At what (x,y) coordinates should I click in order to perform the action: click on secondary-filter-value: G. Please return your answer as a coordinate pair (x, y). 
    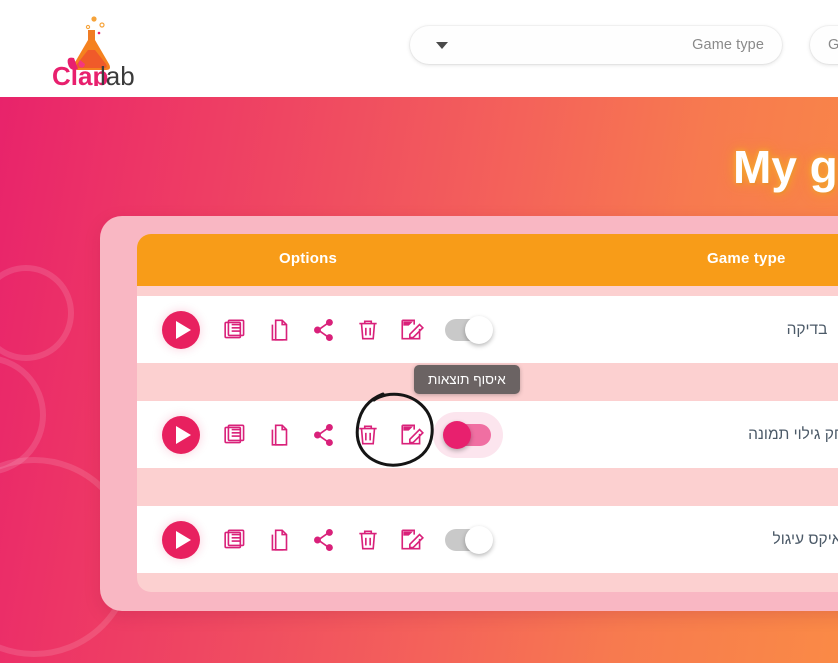
    Looking at the image, I should click on (833, 45).